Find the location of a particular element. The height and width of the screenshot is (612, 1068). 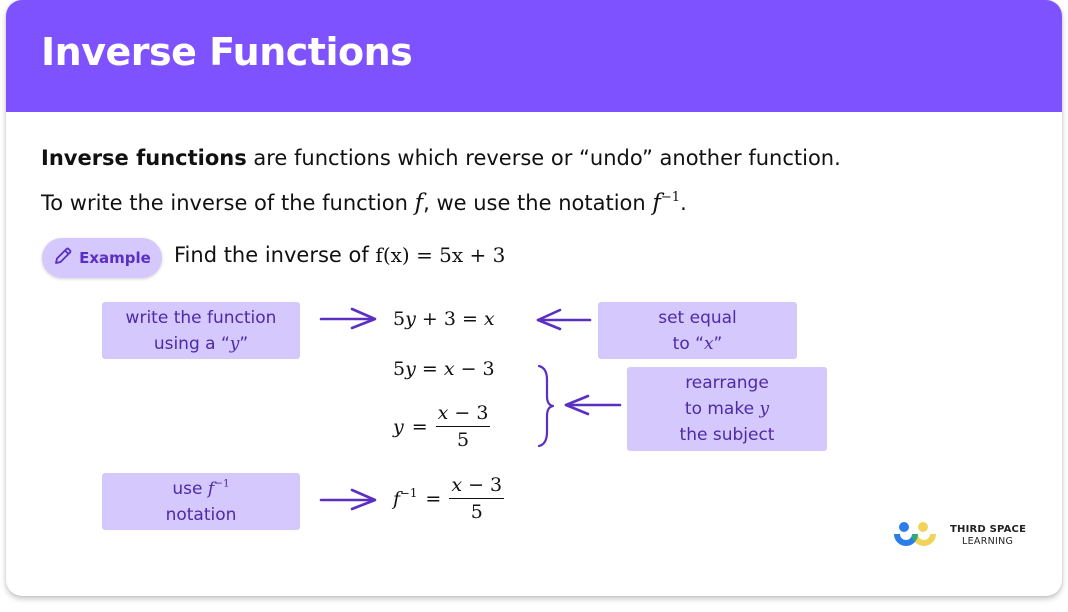

function-symbol: f is located at coordinates (419, 203).